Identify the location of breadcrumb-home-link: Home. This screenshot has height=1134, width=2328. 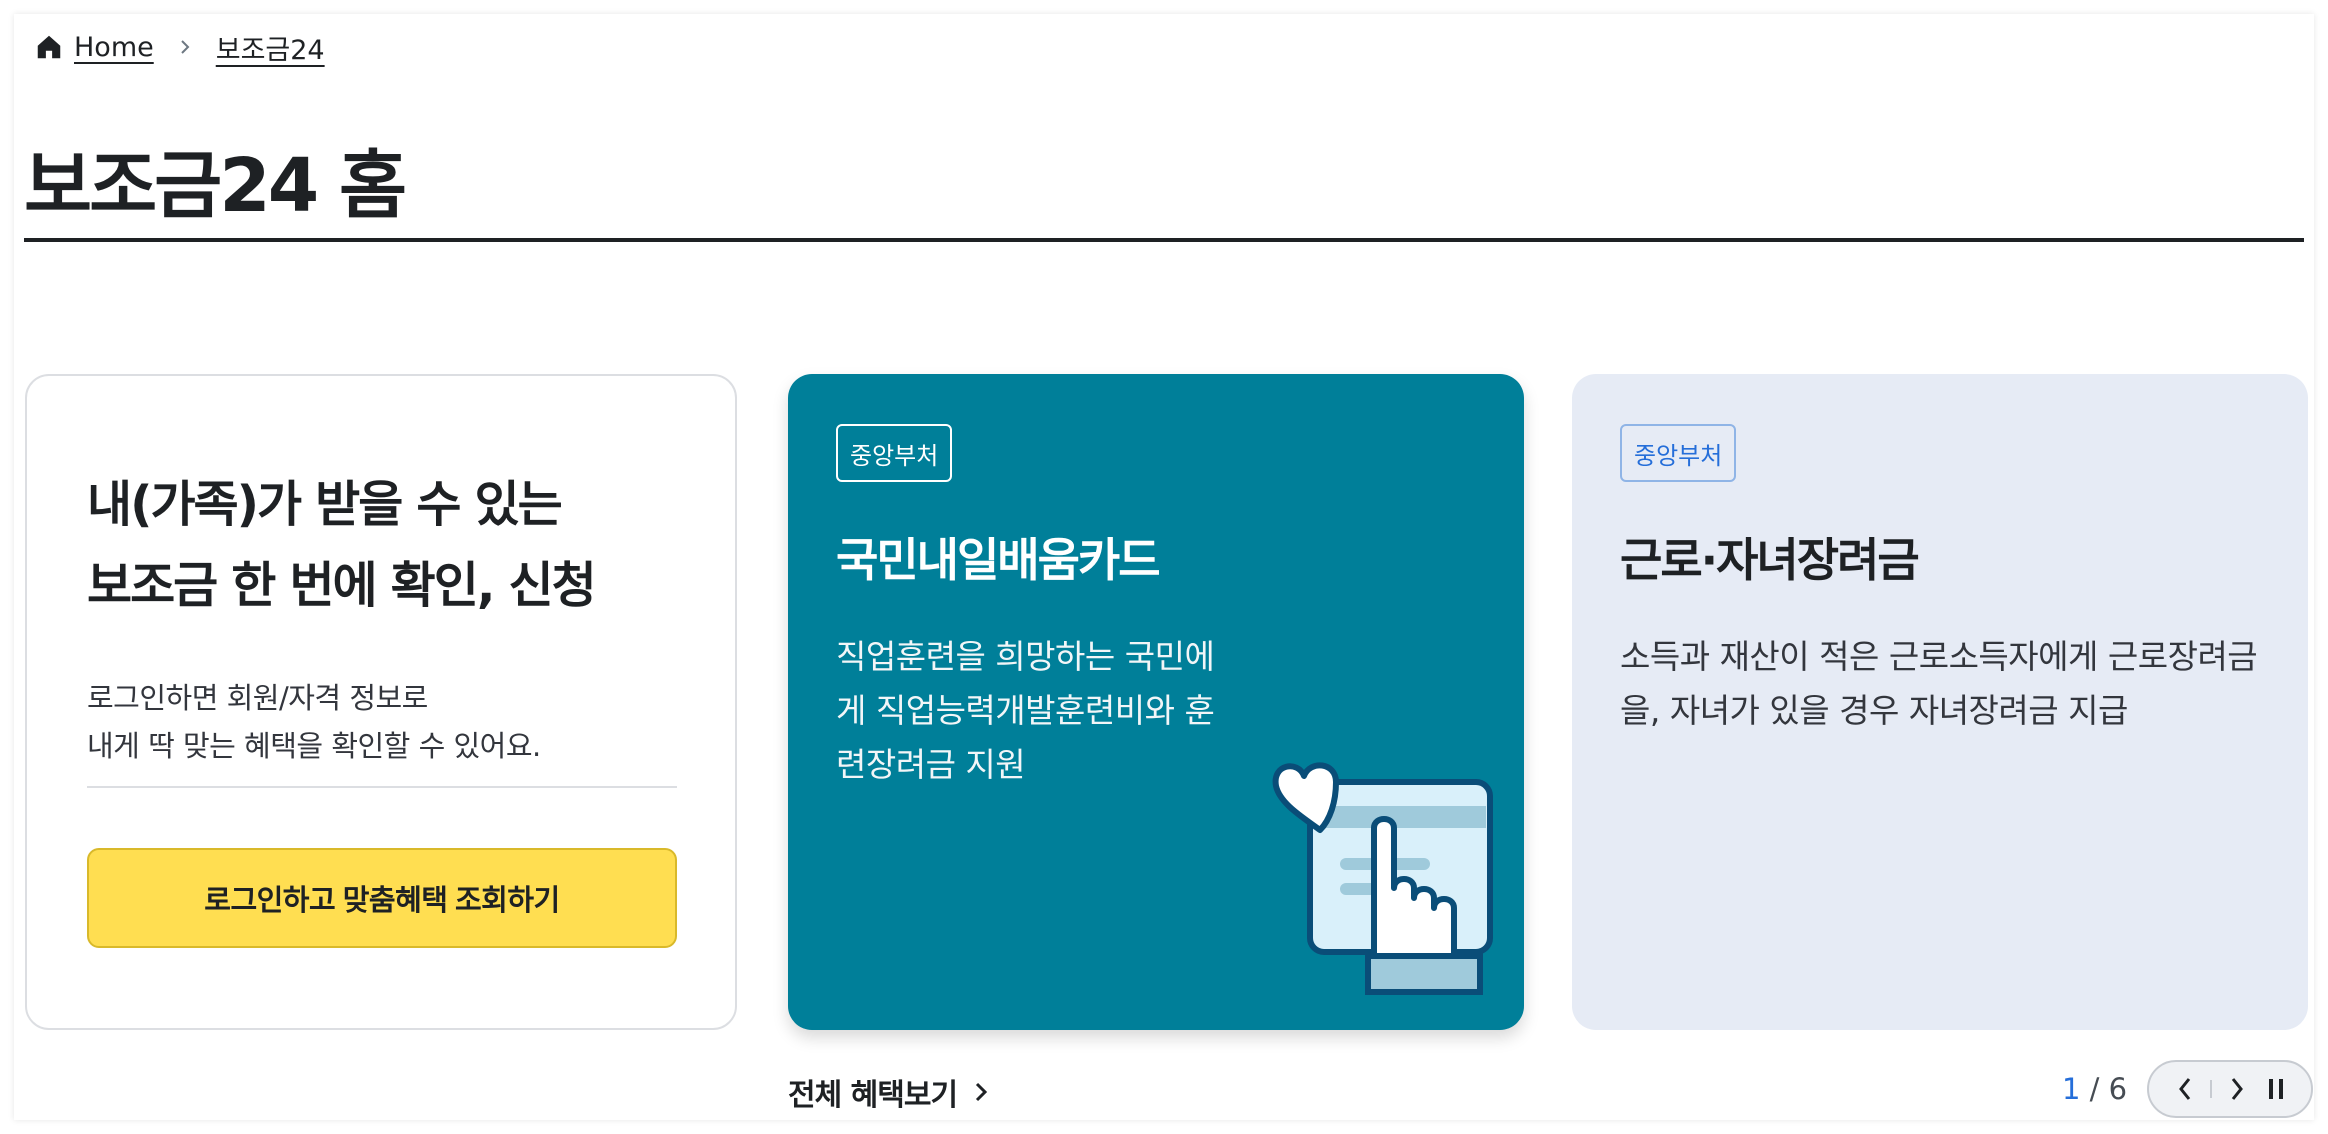
(114, 47).